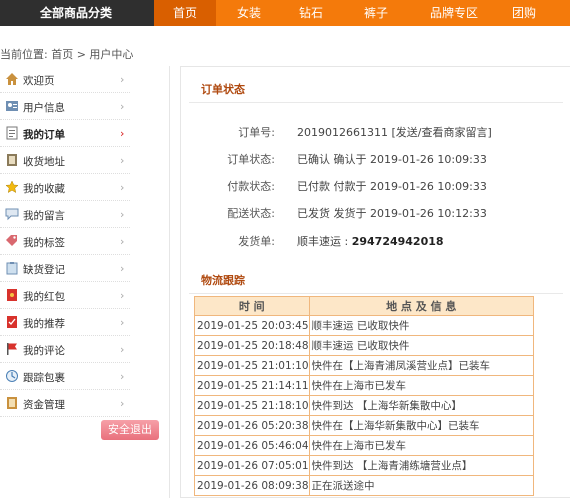  I want to click on time-cell: 2019-01-25 21:14:11, so click(252, 385).